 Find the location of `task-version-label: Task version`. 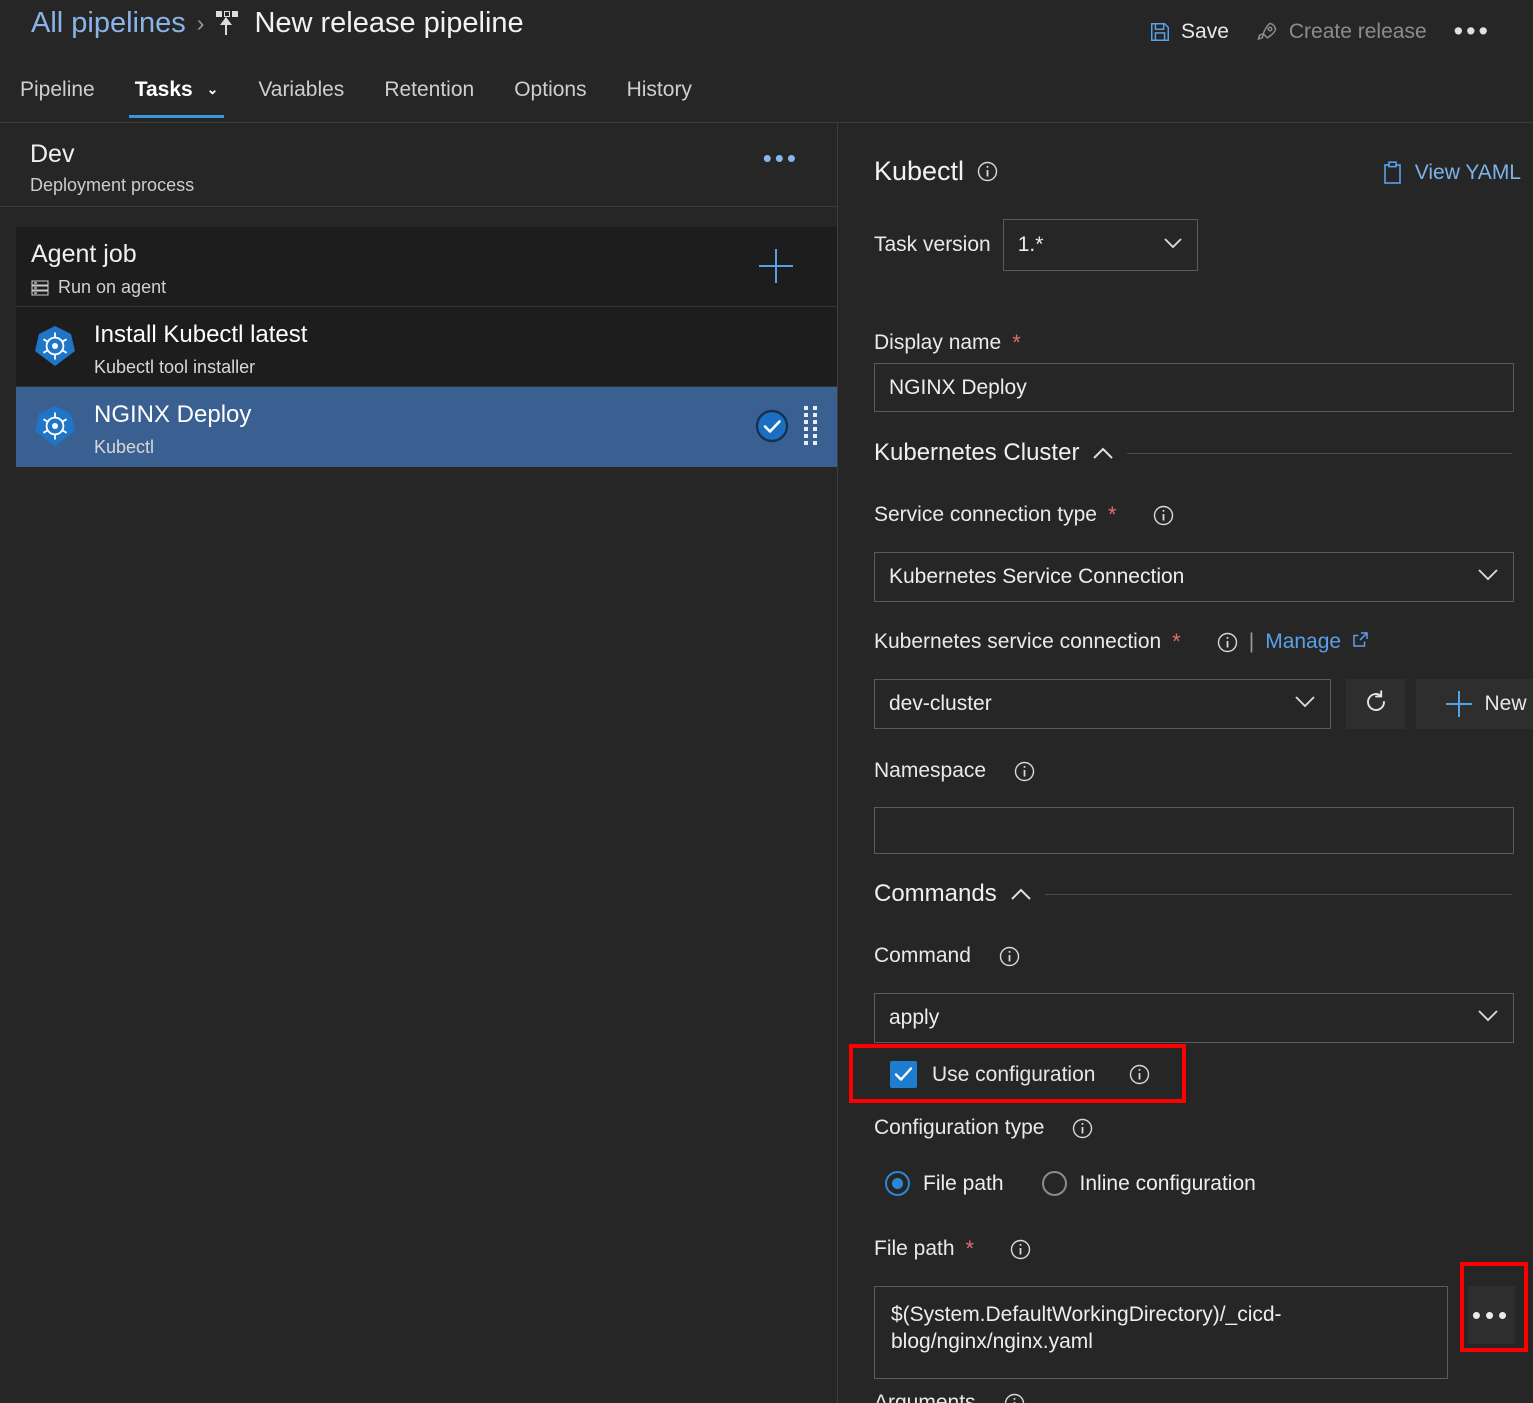

task-version-label: Task version is located at coordinates (932, 244).